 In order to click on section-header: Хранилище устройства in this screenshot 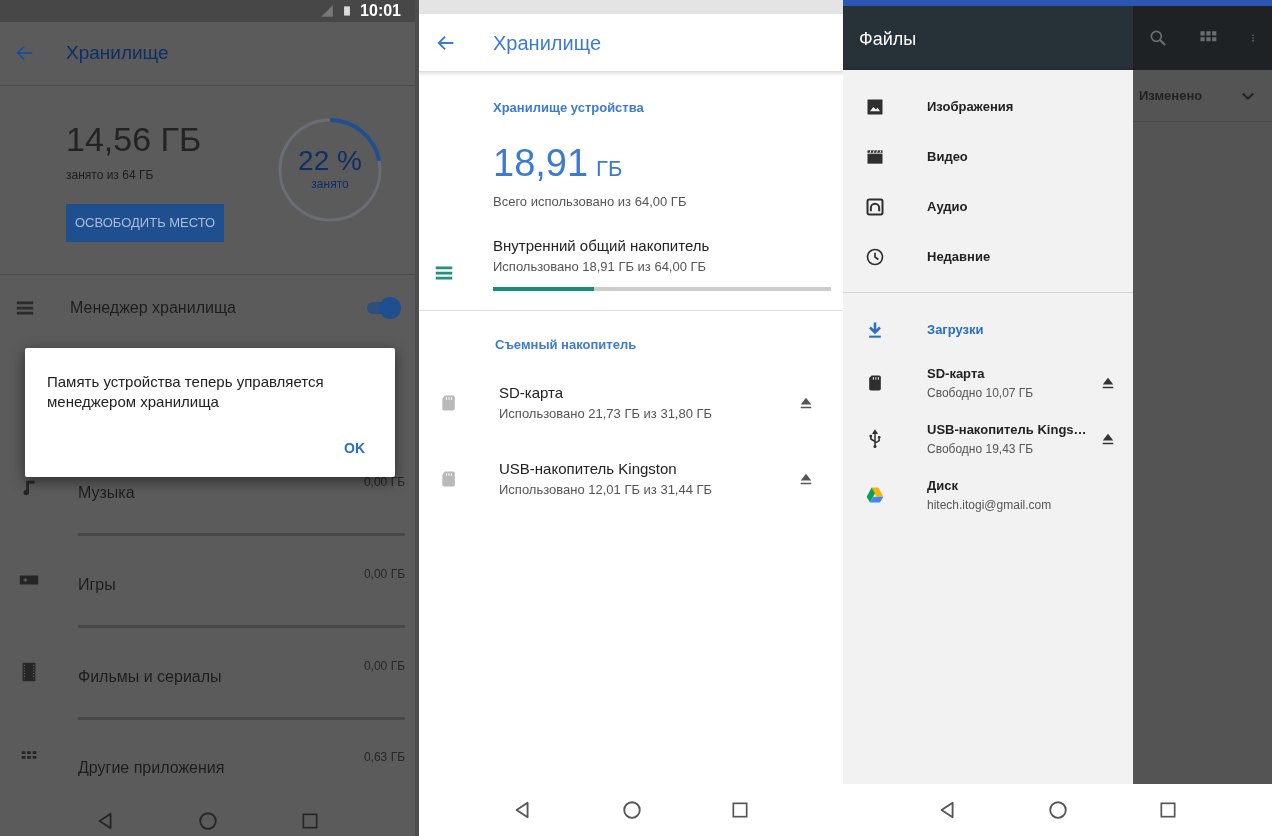, I will do `click(569, 108)`.